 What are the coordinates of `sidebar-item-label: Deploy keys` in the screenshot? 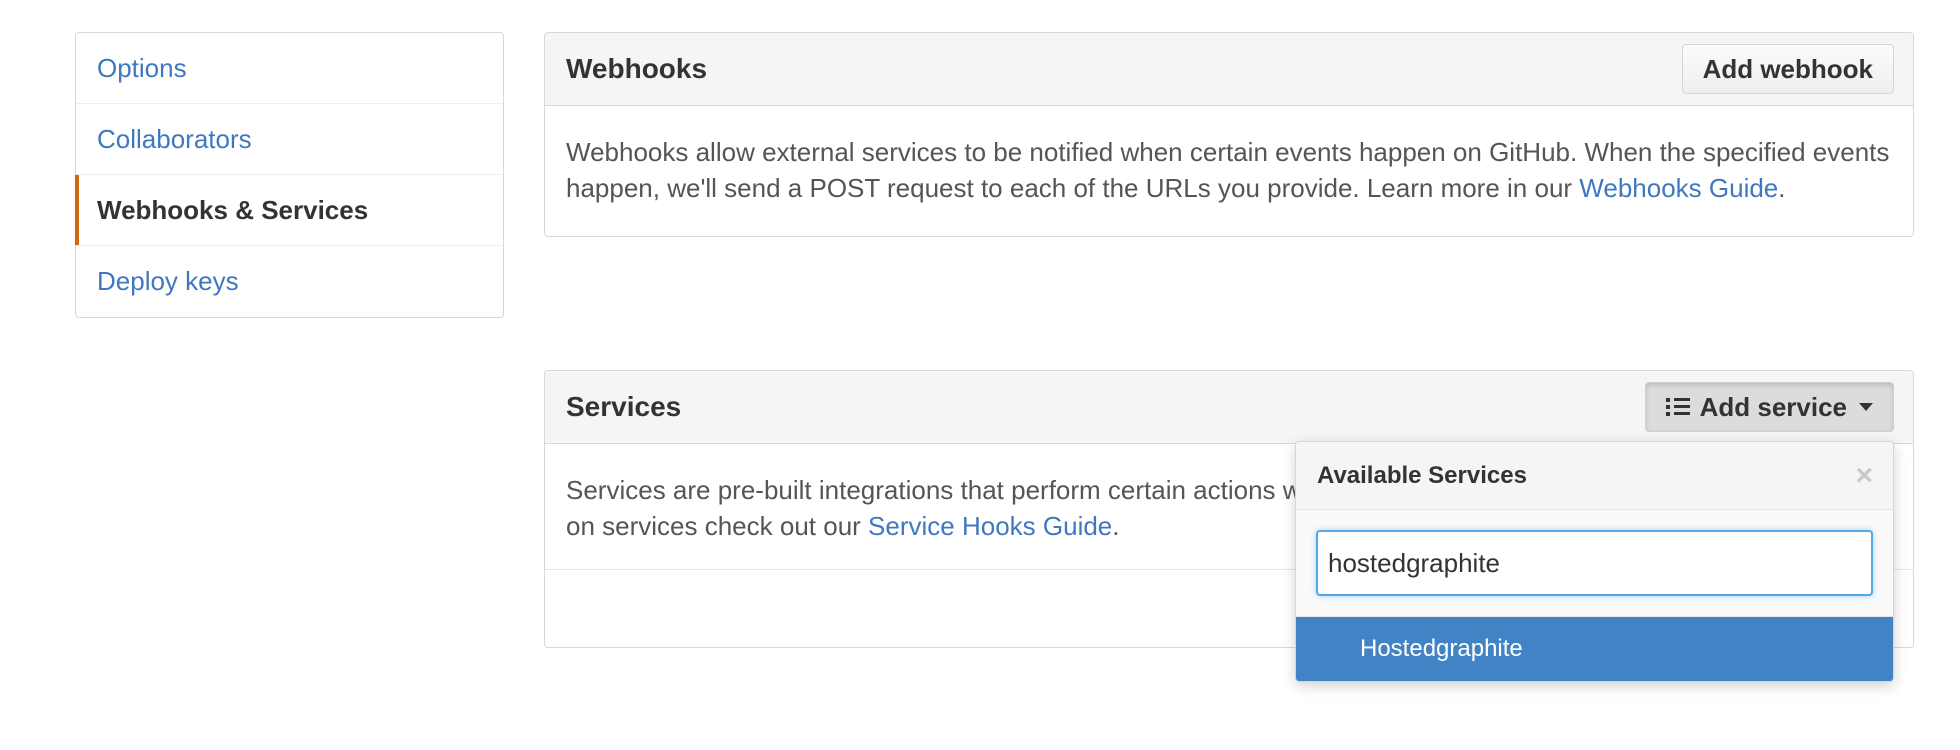 It's located at (168, 281).